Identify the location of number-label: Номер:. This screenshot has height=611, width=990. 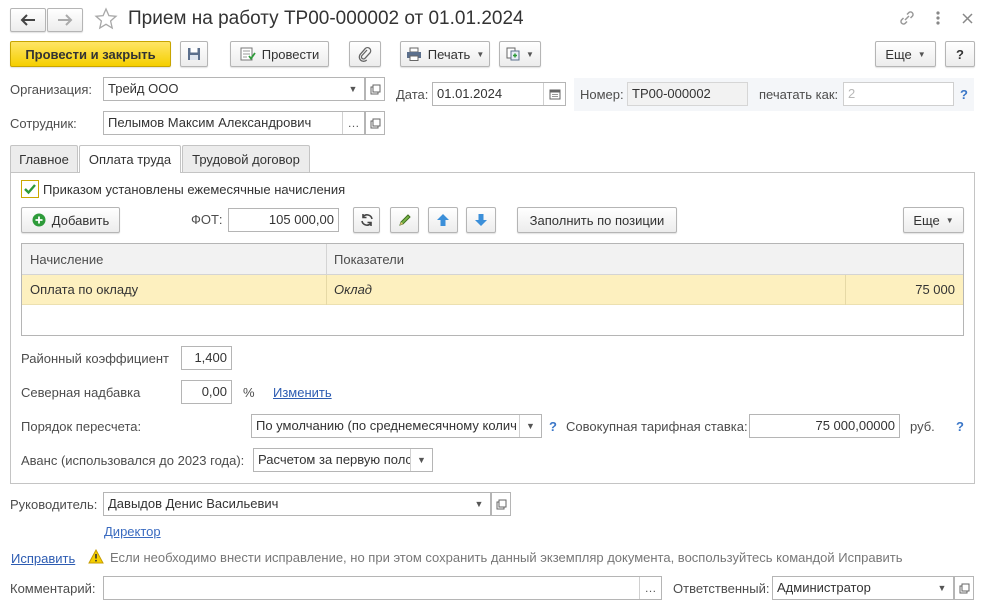
(602, 94).